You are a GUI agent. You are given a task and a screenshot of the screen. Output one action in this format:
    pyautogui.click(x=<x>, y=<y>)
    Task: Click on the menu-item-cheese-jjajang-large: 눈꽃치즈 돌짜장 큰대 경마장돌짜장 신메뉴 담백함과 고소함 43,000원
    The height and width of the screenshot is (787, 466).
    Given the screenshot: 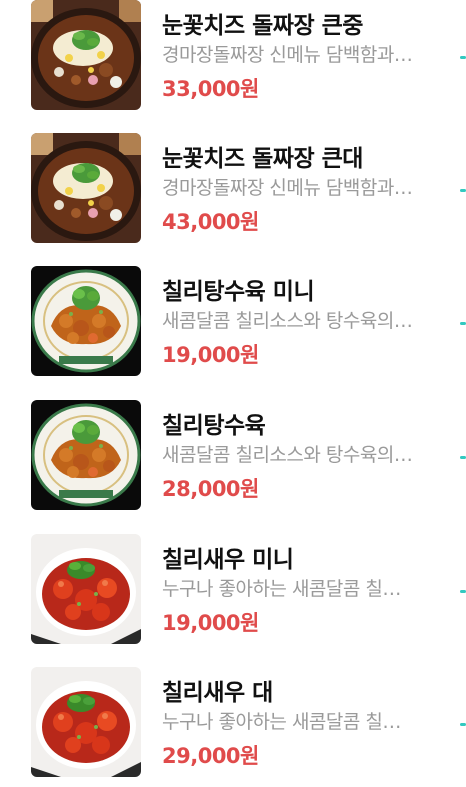 What is the action you would take?
    pyautogui.click(x=233, y=188)
    